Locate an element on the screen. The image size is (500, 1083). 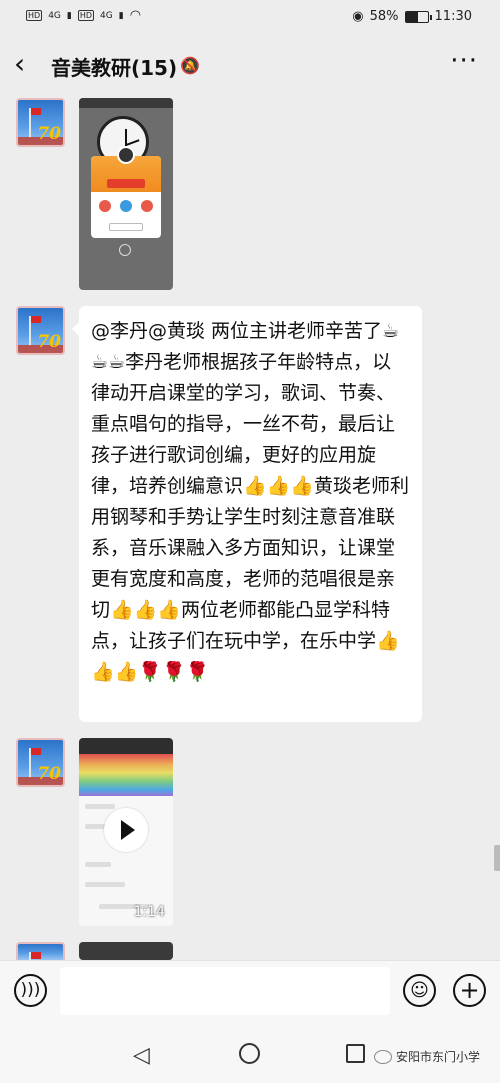
system-nav-bar: ◁ 安阳市东门小学 is located at coordinates (250, 1052).